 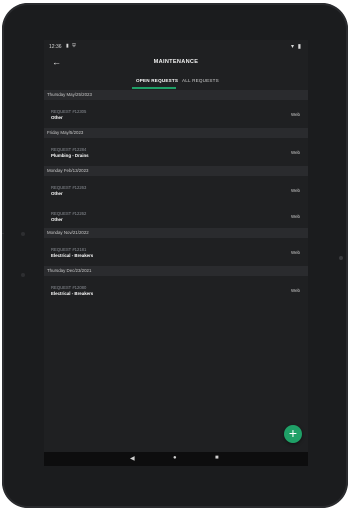 What do you see at coordinates (69, 111) in the screenshot?
I see `request-number: REQUEST #12305` at bounding box center [69, 111].